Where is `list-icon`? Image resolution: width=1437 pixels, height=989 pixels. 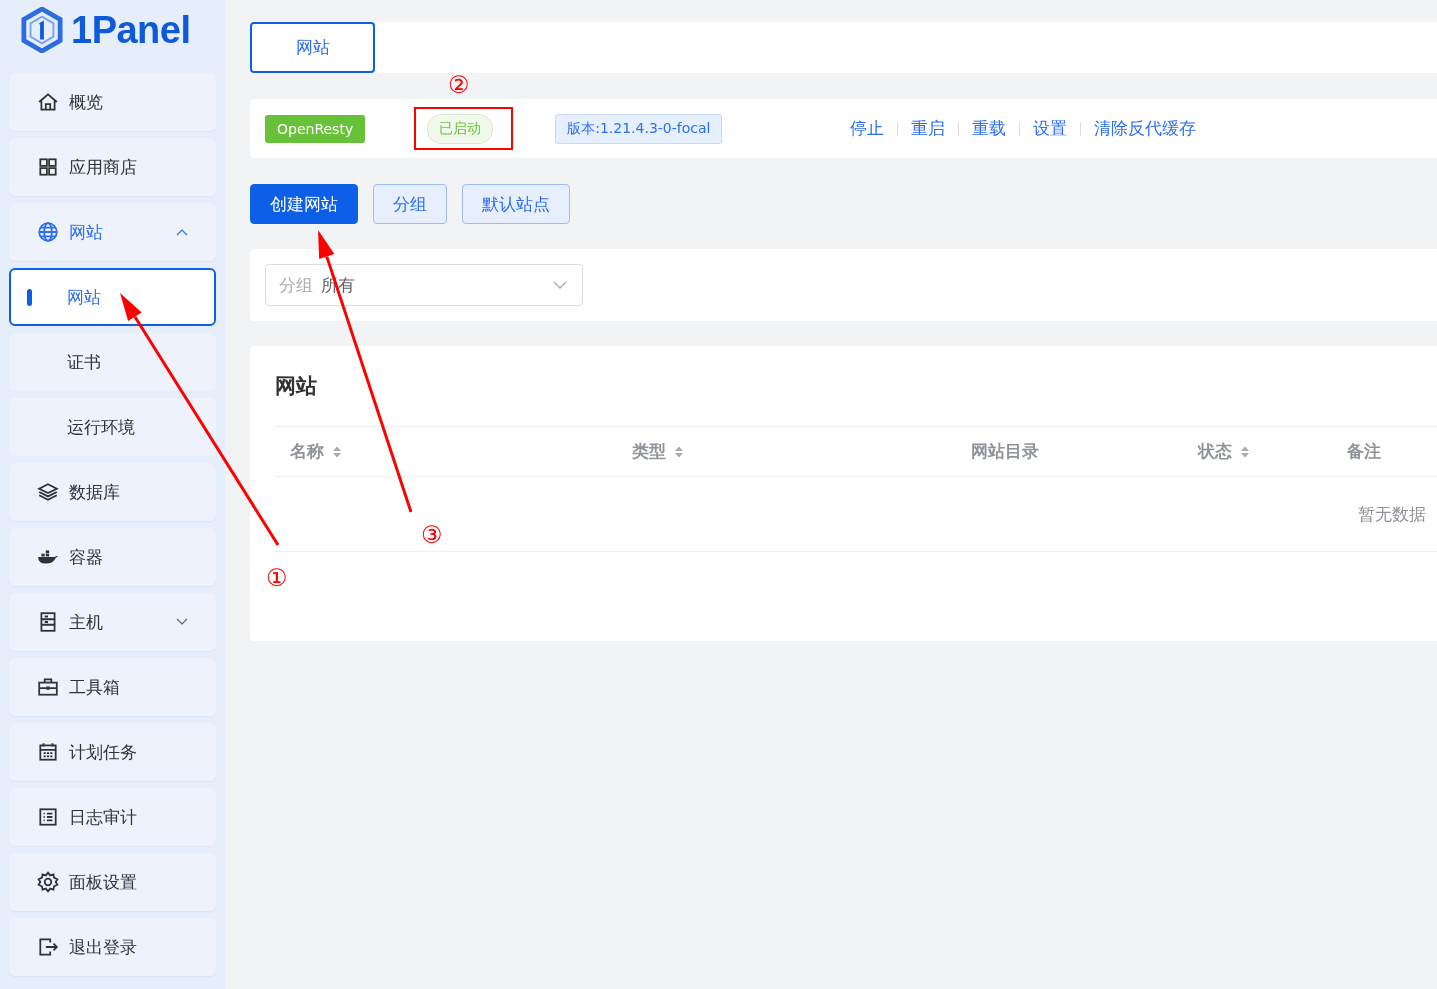 list-icon is located at coordinates (48, 817).